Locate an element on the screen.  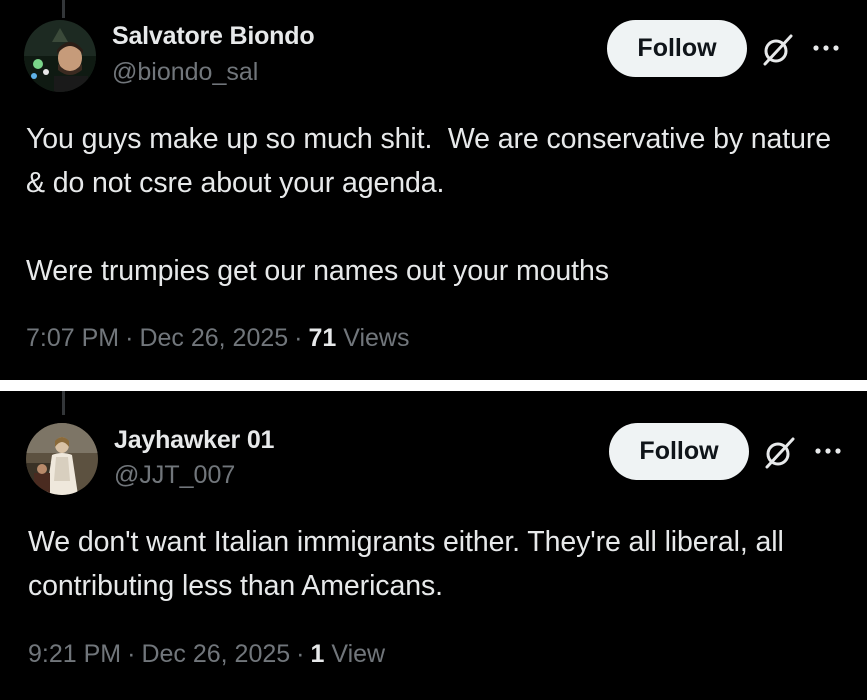
views-label: Views is located at coordinates (376, 338).